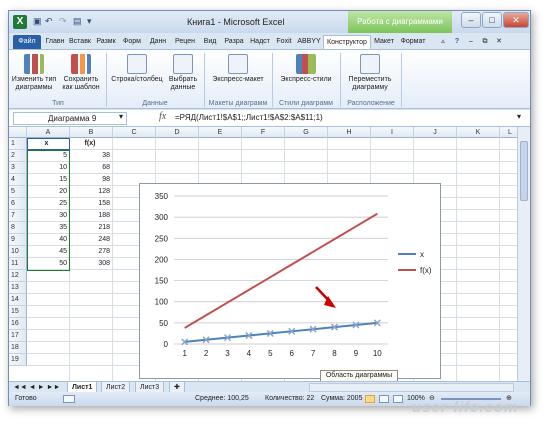  What do you see at coordinates (91, 240) in the screenshot?
I see `cell-fx: 248` at bounding box center [91, 240].